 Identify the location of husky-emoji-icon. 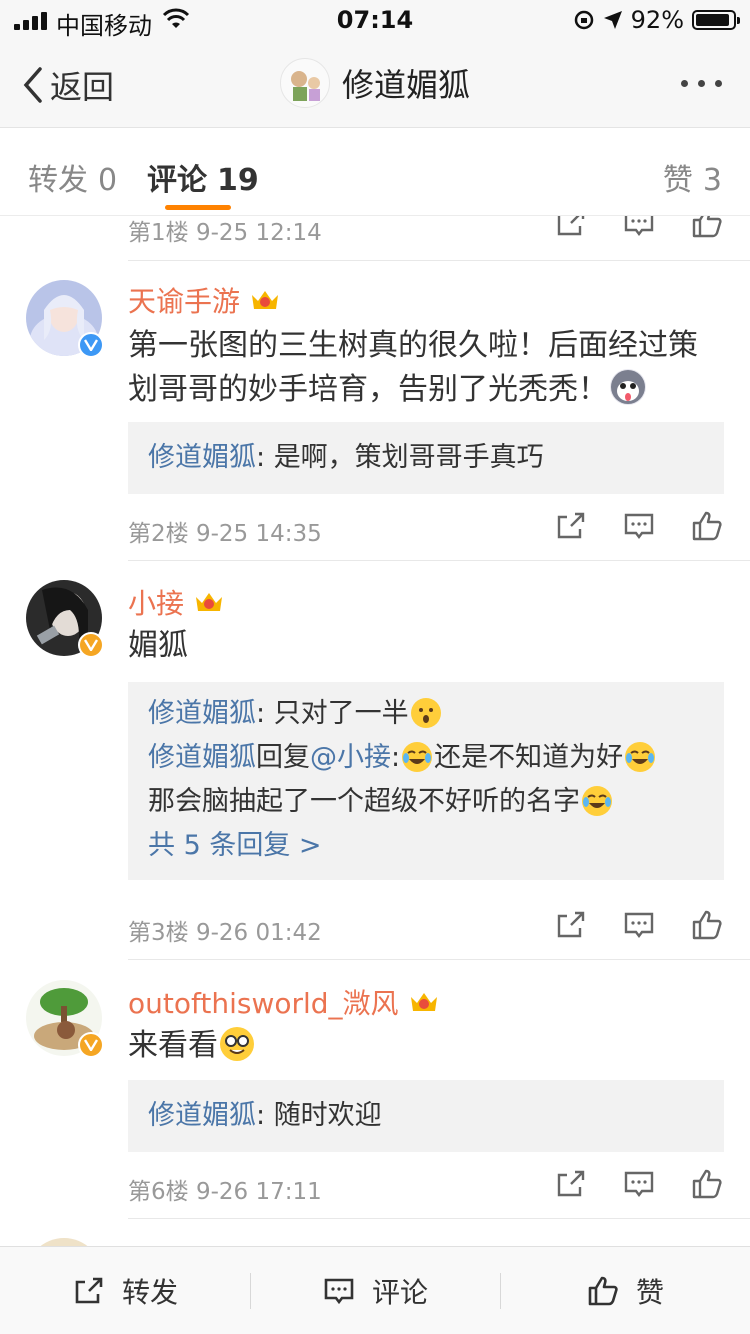
(628, 387).